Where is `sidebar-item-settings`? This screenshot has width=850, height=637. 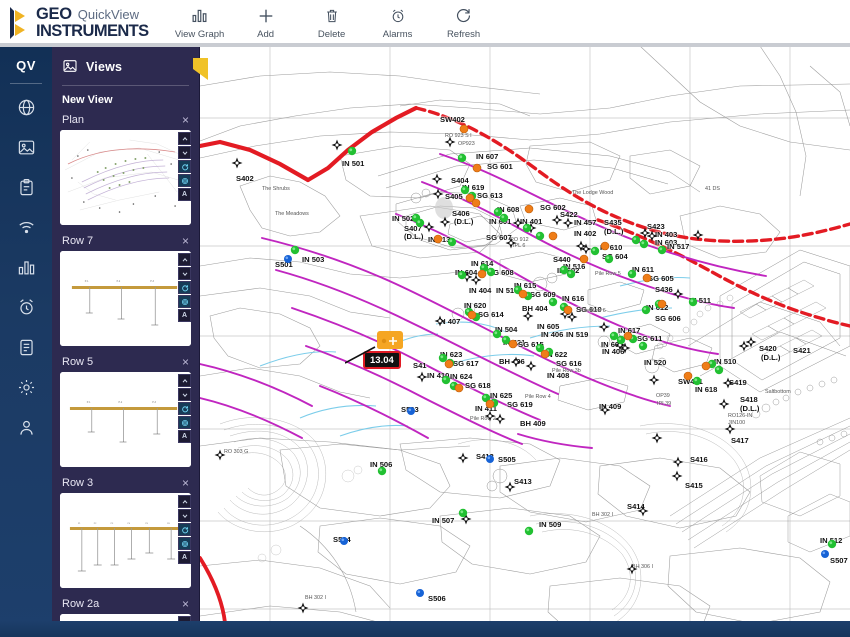 sidebar-item-settings is located at coordinates (26, 390).